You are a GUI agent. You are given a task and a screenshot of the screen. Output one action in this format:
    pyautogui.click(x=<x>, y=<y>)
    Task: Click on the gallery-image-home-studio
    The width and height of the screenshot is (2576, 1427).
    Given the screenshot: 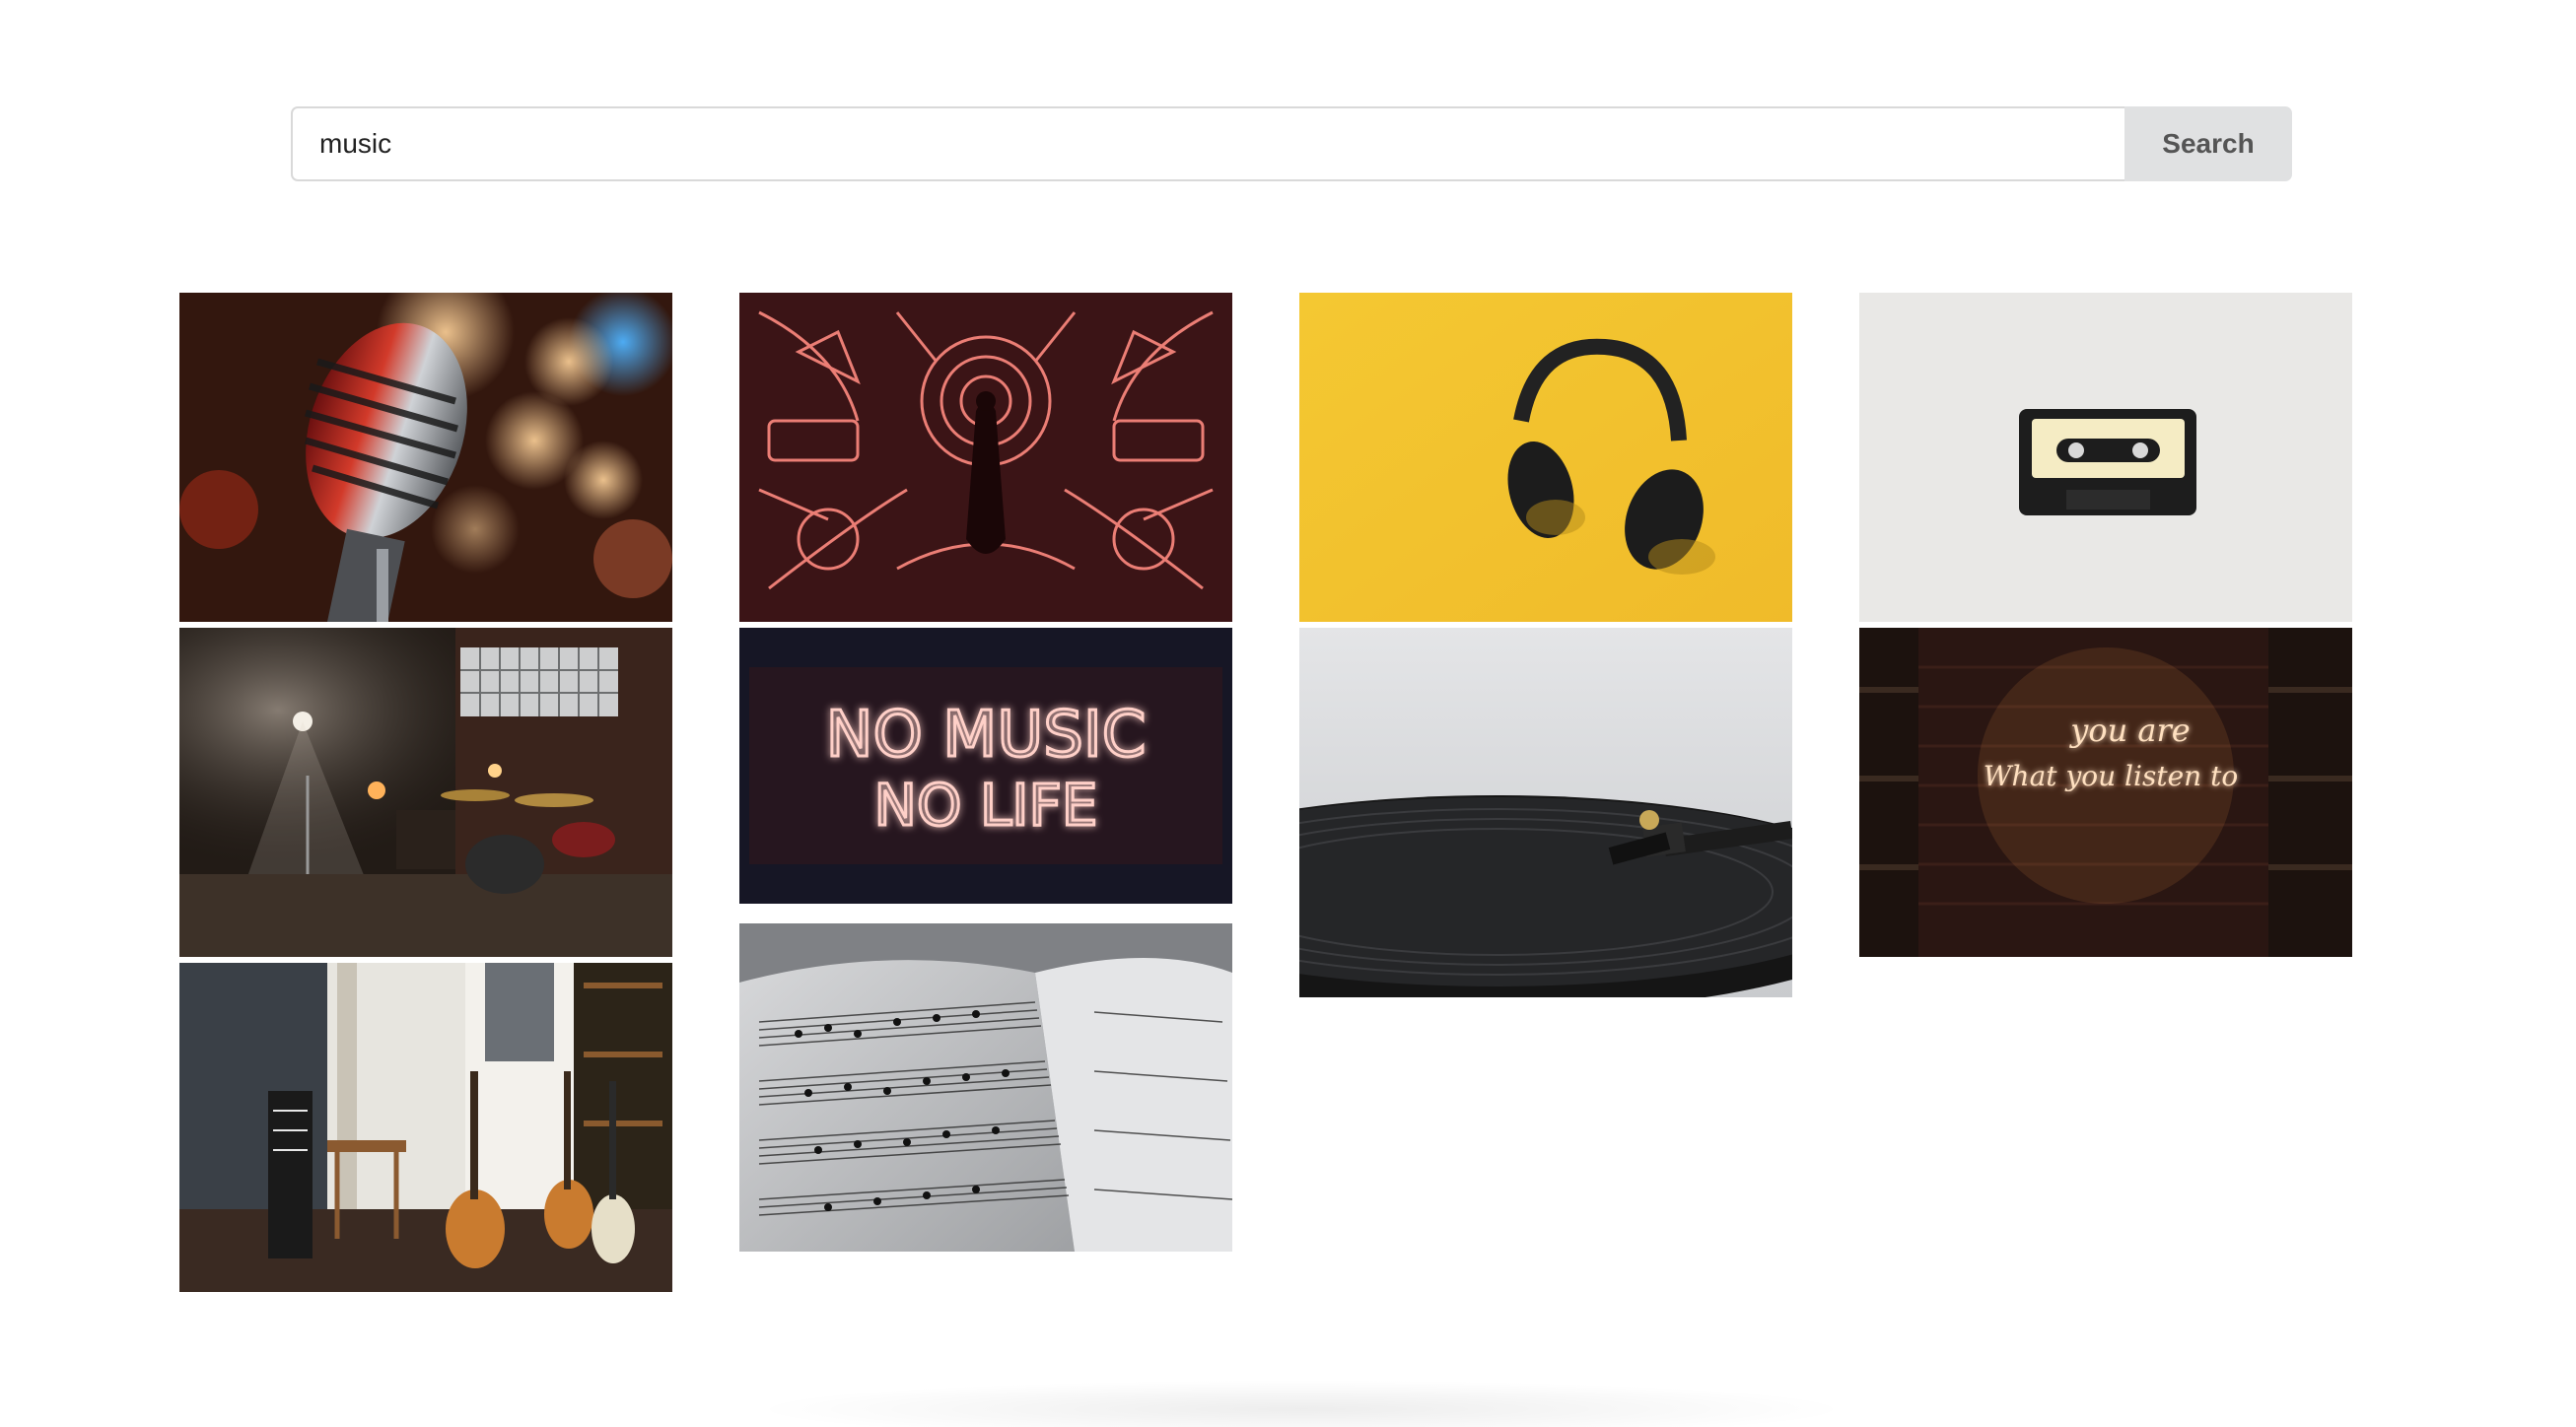 What is the action you would take?
    pyautogui.click(x=425, y=1128)
    